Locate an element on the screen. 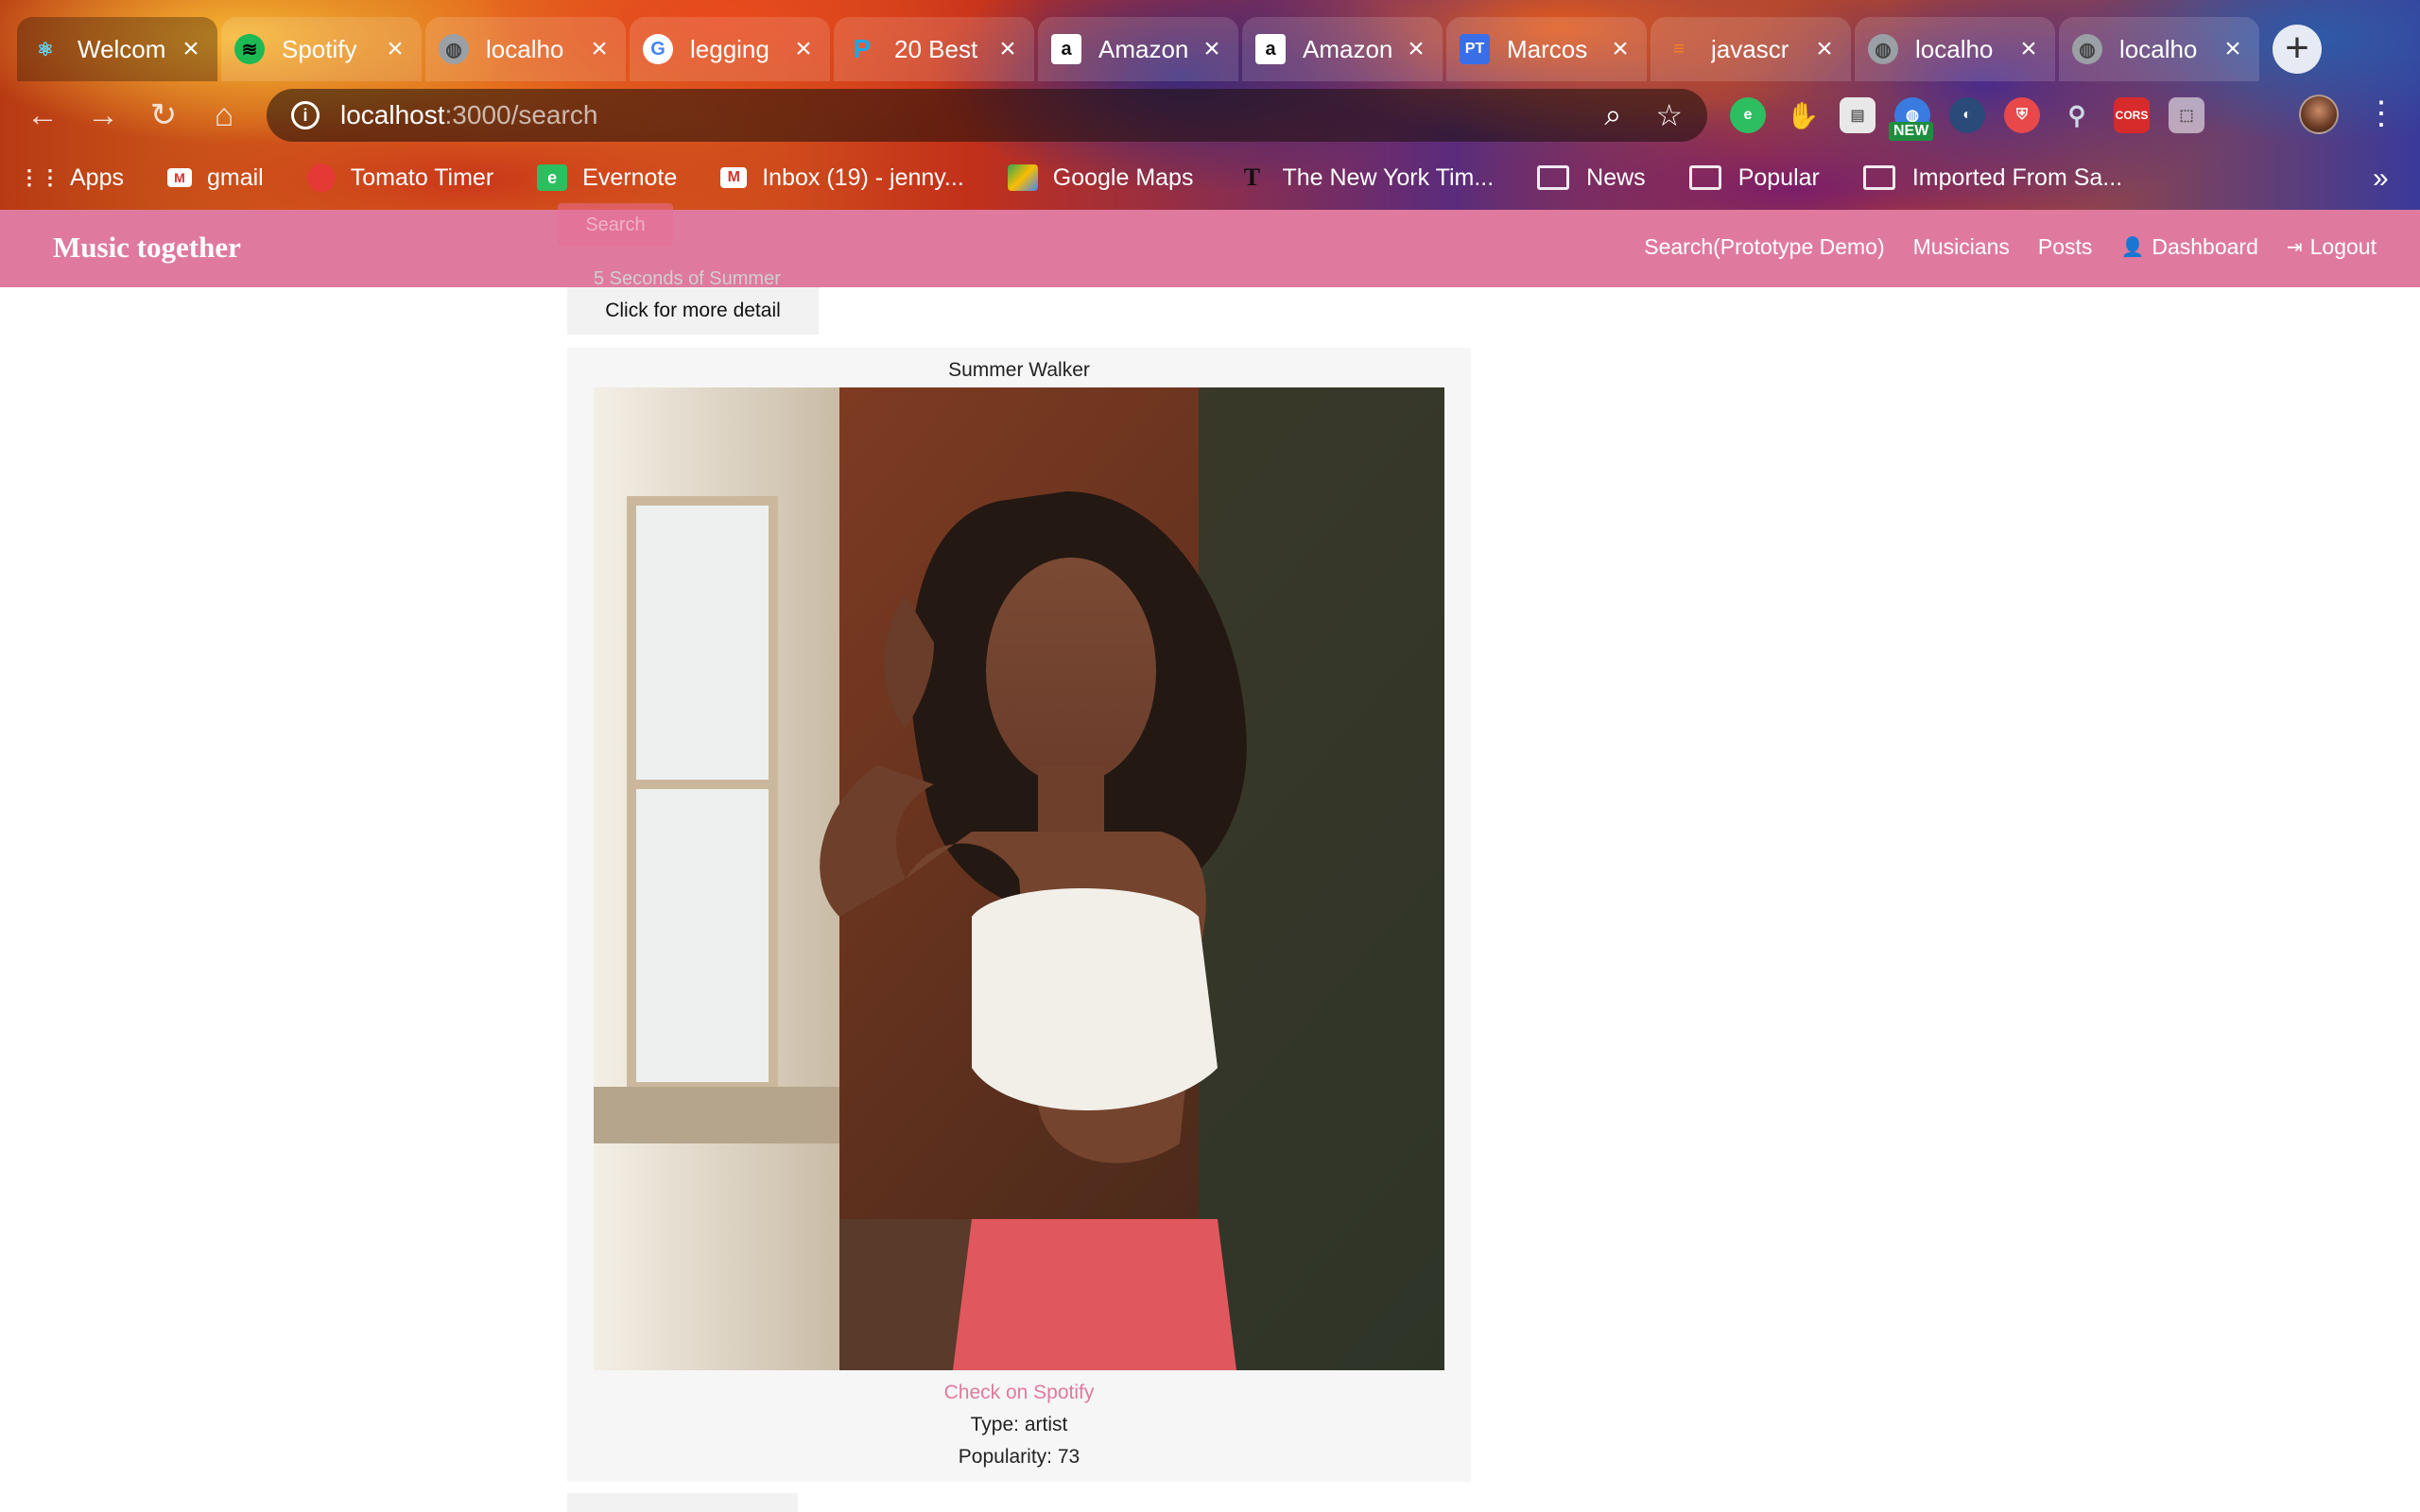 The height and width of the screenshot is (1512, 2420). menu-kebab-icon: ⋮ is located at coordinates (2381, 115).